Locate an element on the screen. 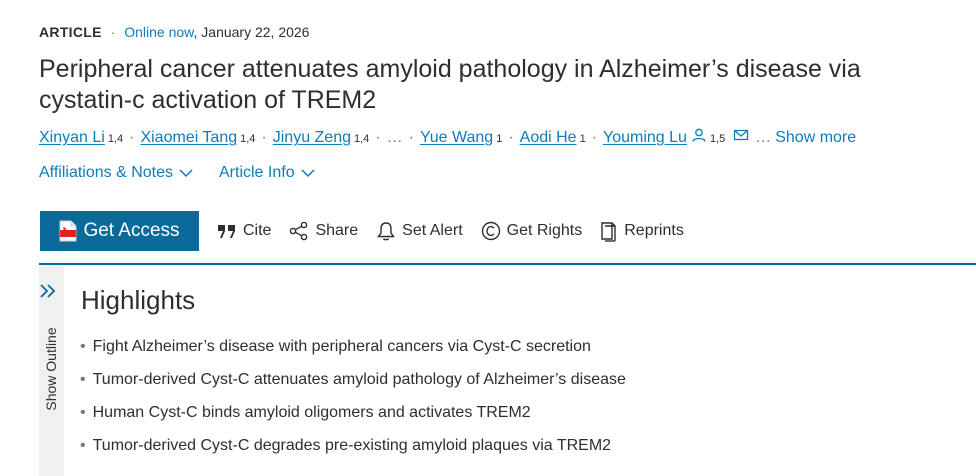 This screenshot has height=476, width=976. quote-icon is located at coordinates (226, 231).